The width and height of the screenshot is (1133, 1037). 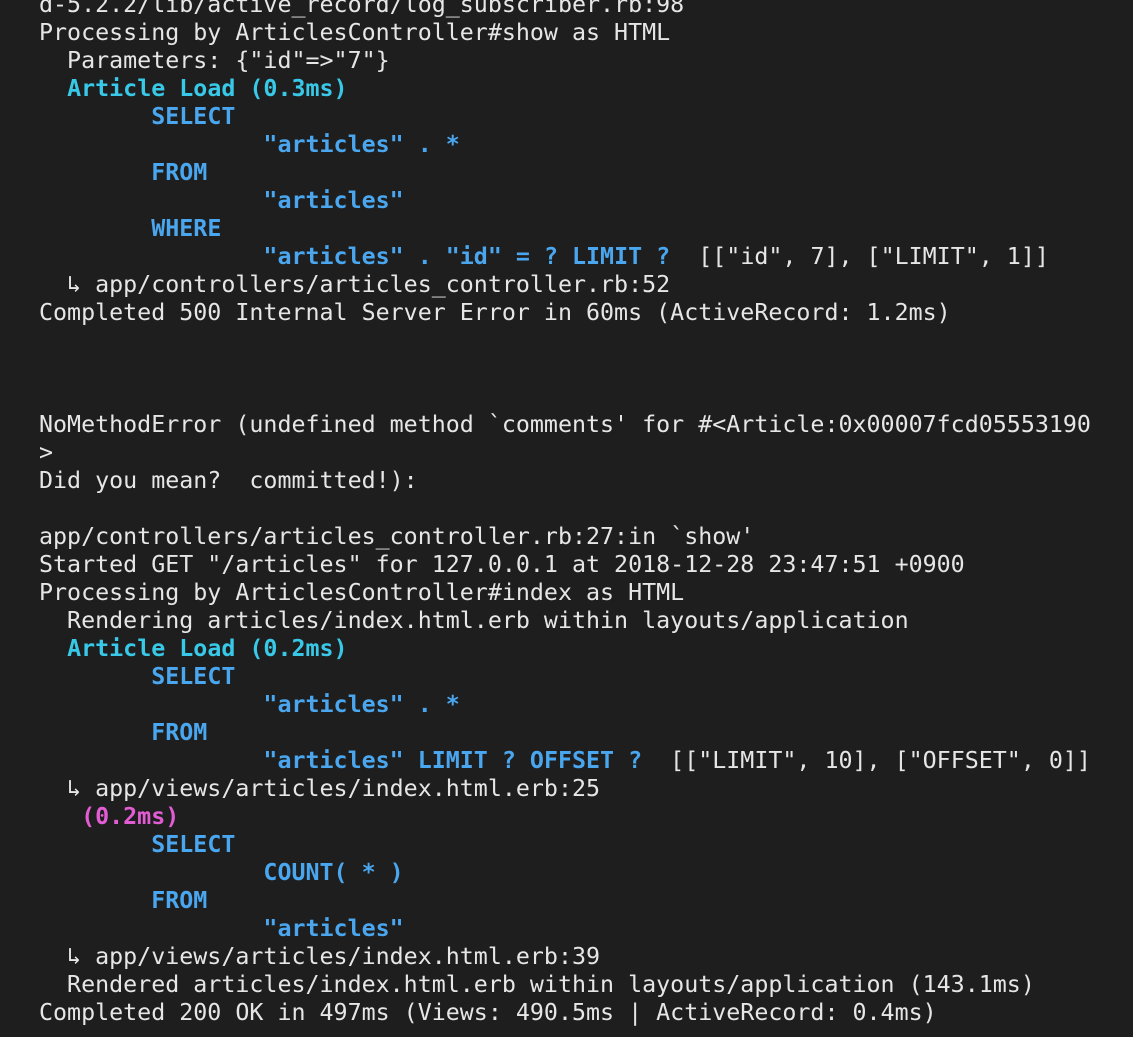 I want to click on terminal-line: Did you mean? committed!):, so click(x=586, y=481).